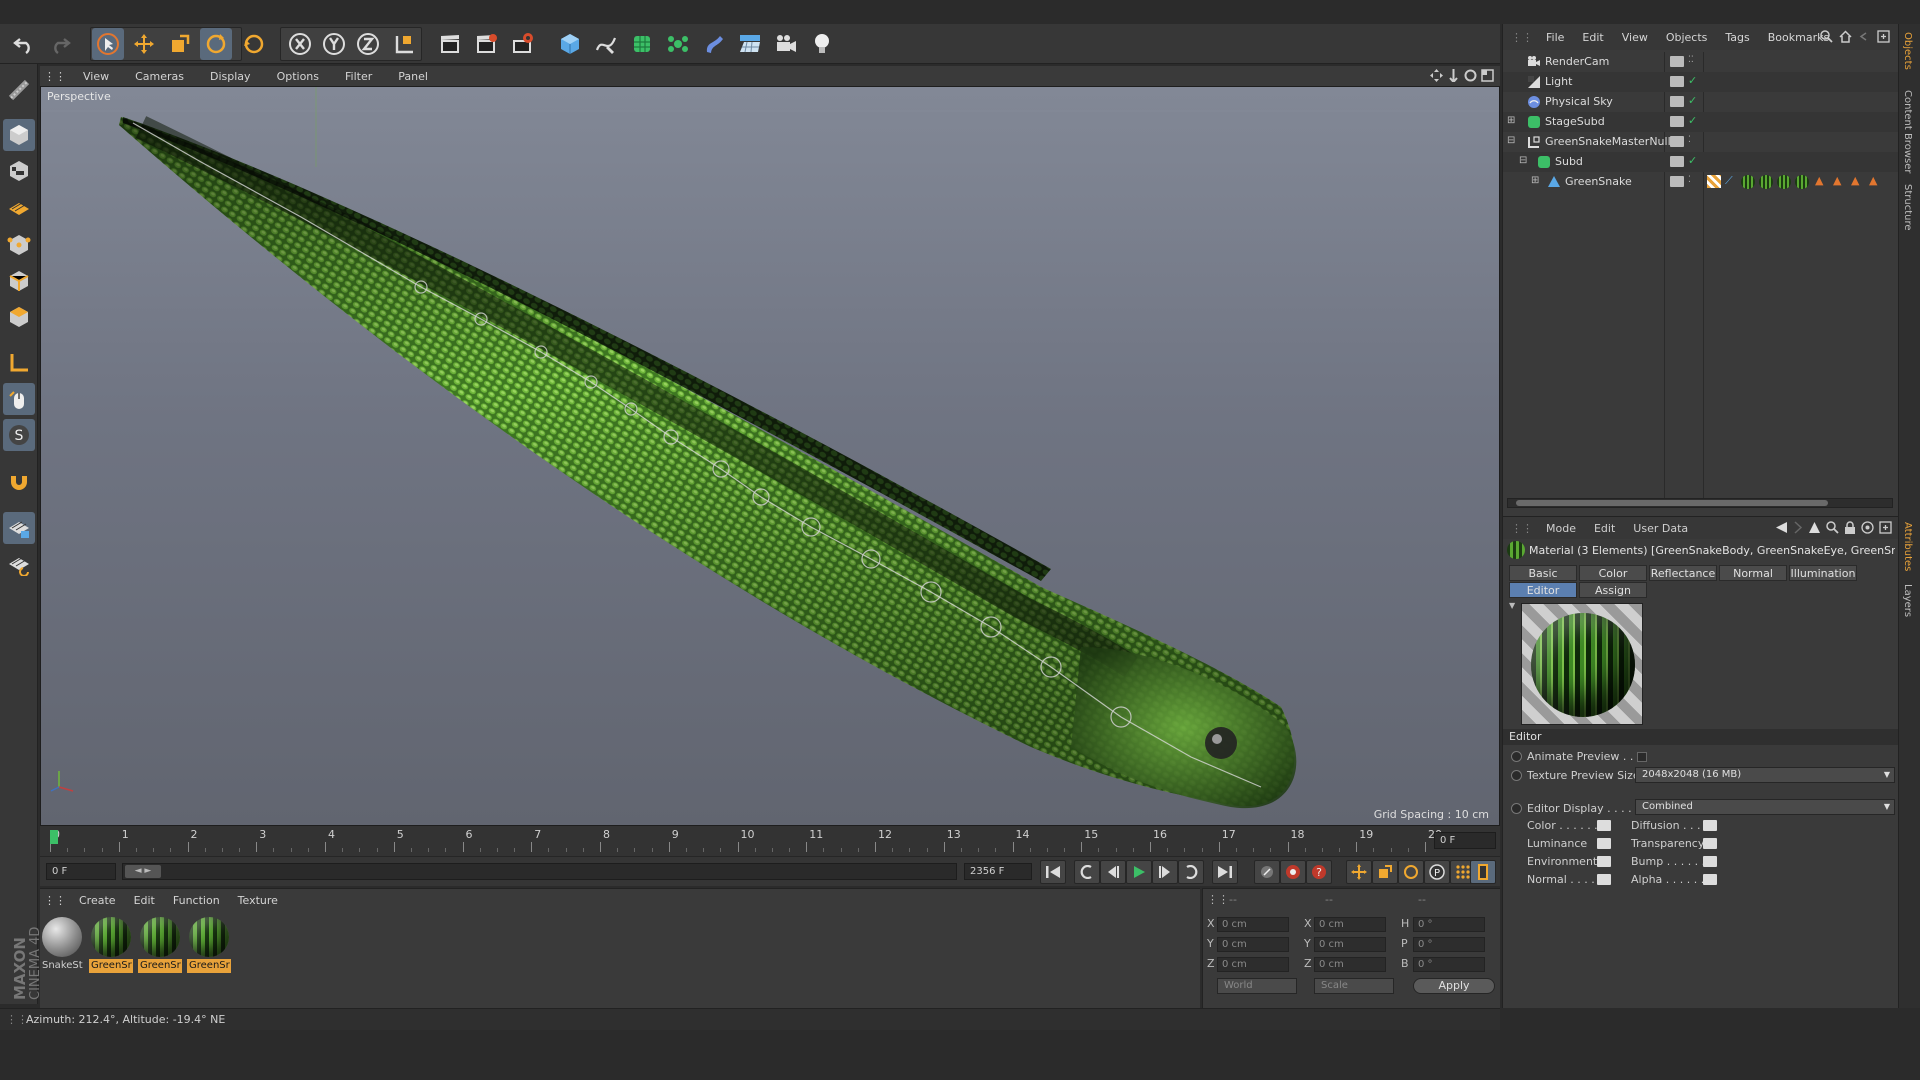 Image resolution: width=1920 pixels, height=1080 pixels. I want to click on workplane-lock-icon, so click(19, 528).